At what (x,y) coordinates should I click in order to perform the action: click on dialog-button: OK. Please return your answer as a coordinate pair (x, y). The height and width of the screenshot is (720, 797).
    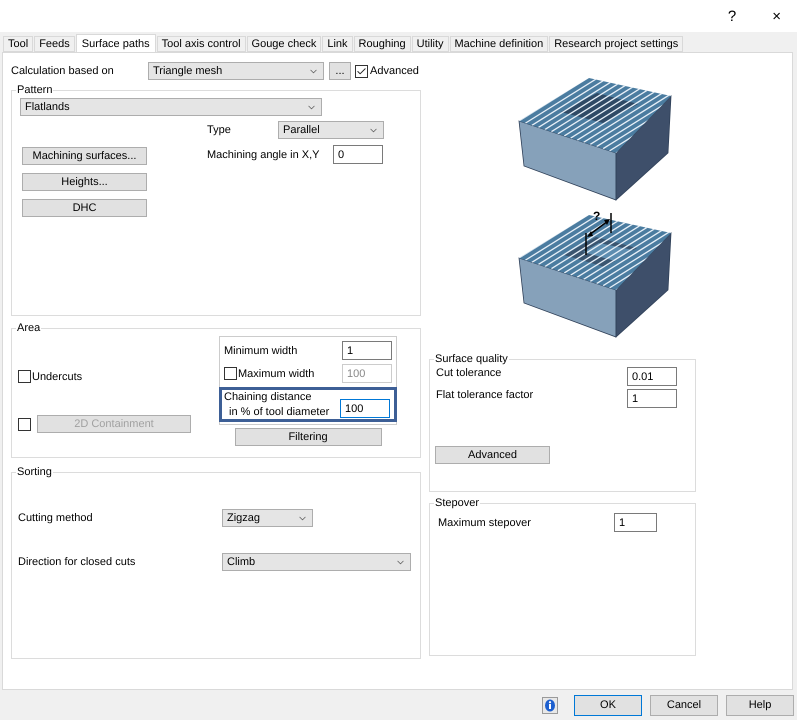
    Looking at the image, I should click on (608, 705).